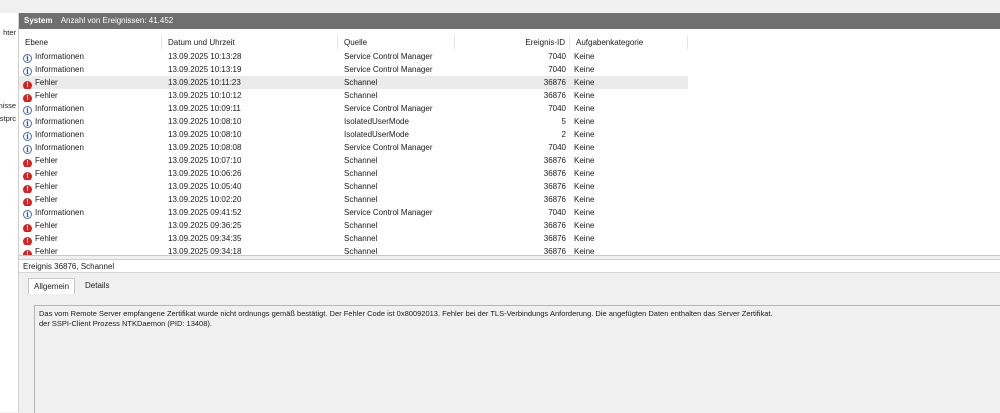 The width and height of the screenshot is (1000, 413). I want to click on cell-datetime: 13.09.2025 10:06:26, so click(205, 173).